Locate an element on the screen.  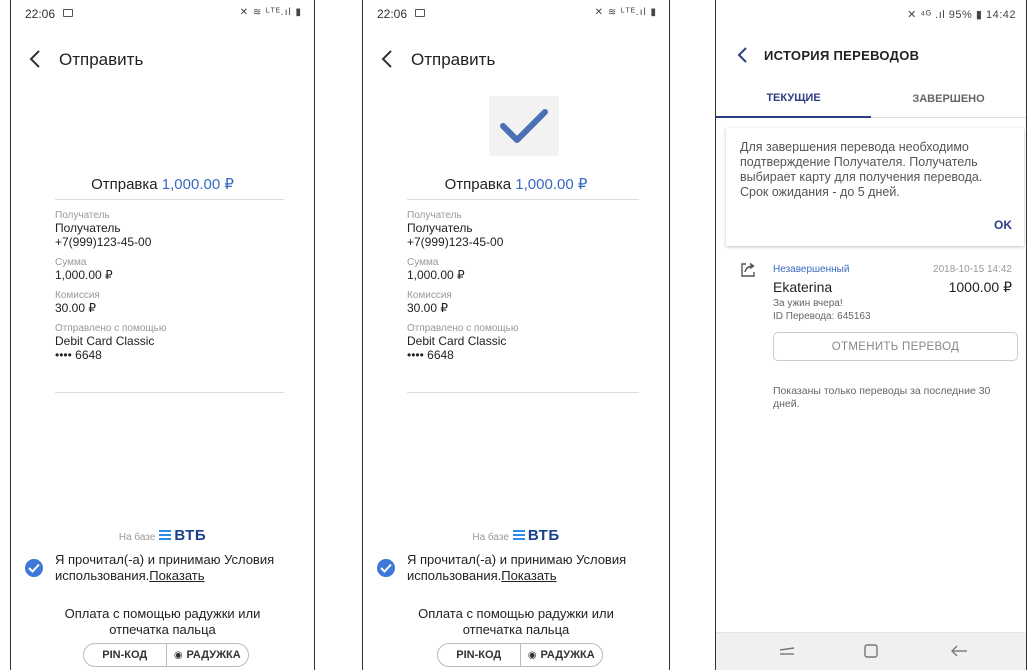
status-icons: ✕ ⁴ᴳ .ıl 95% ▮ 14:42 is located at coordinates (961, 15).